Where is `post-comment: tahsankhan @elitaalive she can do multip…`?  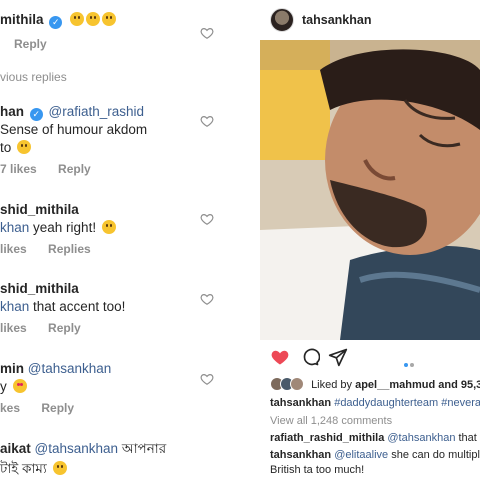
post-comment: tahsankhan @elitaalive she can do multip… is located at coordinates (375, 455).